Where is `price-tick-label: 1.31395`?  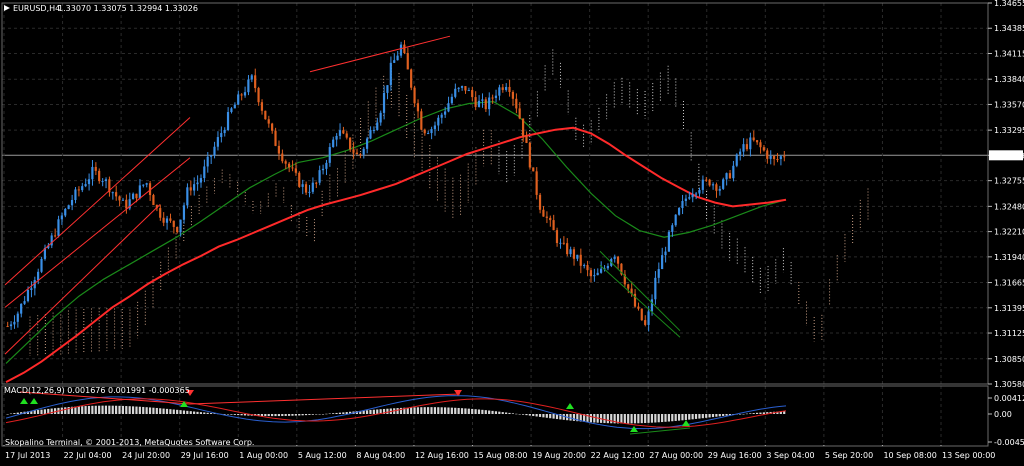
price-tick-label: 1.31395 is located at coordinates (1009, 308).